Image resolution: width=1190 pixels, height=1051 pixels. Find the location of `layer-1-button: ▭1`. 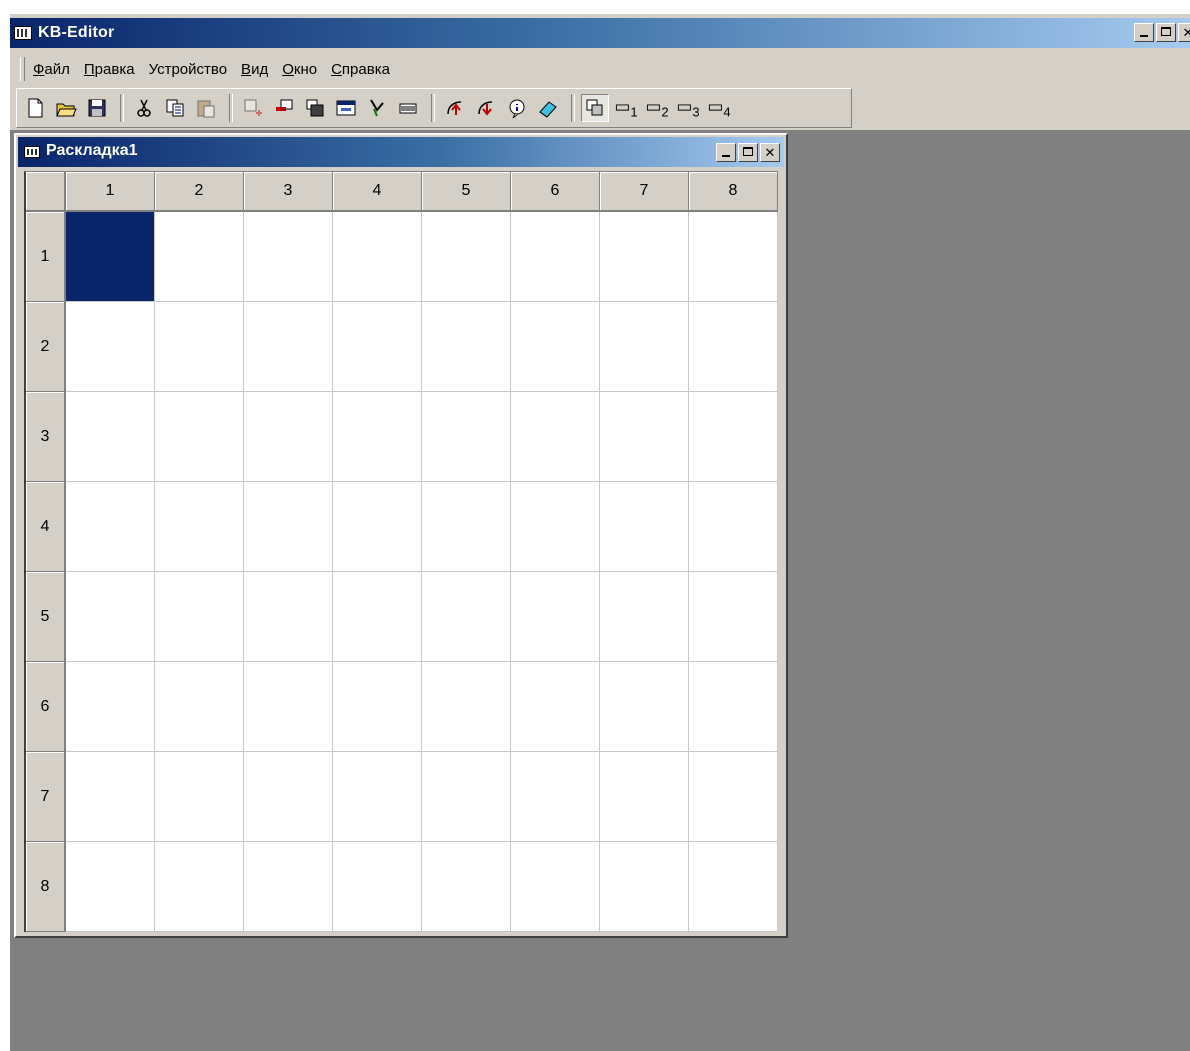

layer-1-button: ▭1 is located at coordinates (626, 108).